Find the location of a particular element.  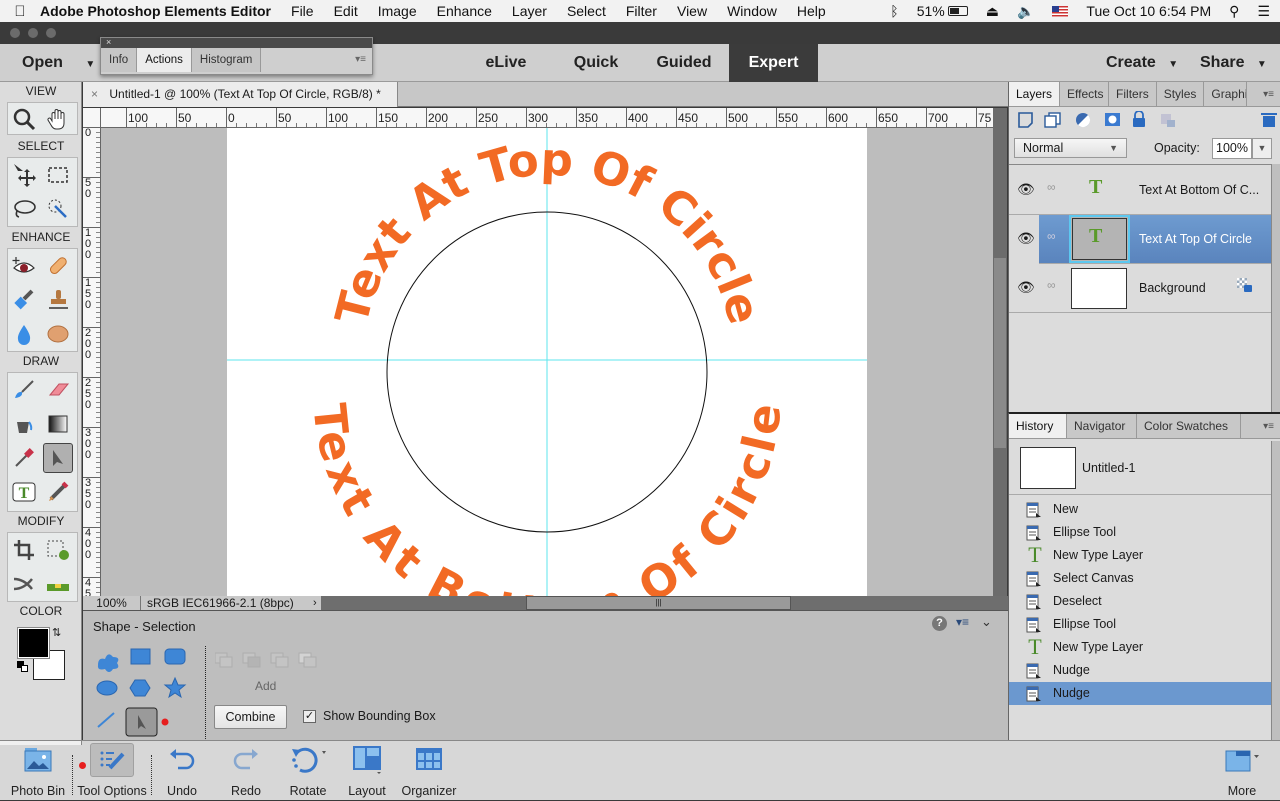

shape-selection-tool is located at coordinates (58, 458).